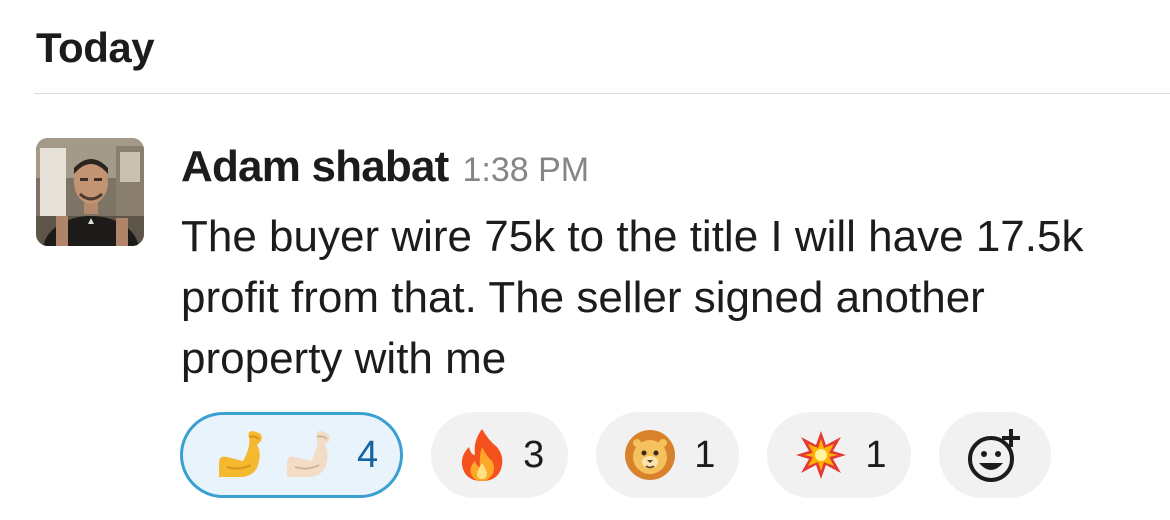  What do you see at coordinates (665, 170) in the screenshot?
I see `message-header: Adam shabat 1:38 PM` at bounding box center [665, 170].